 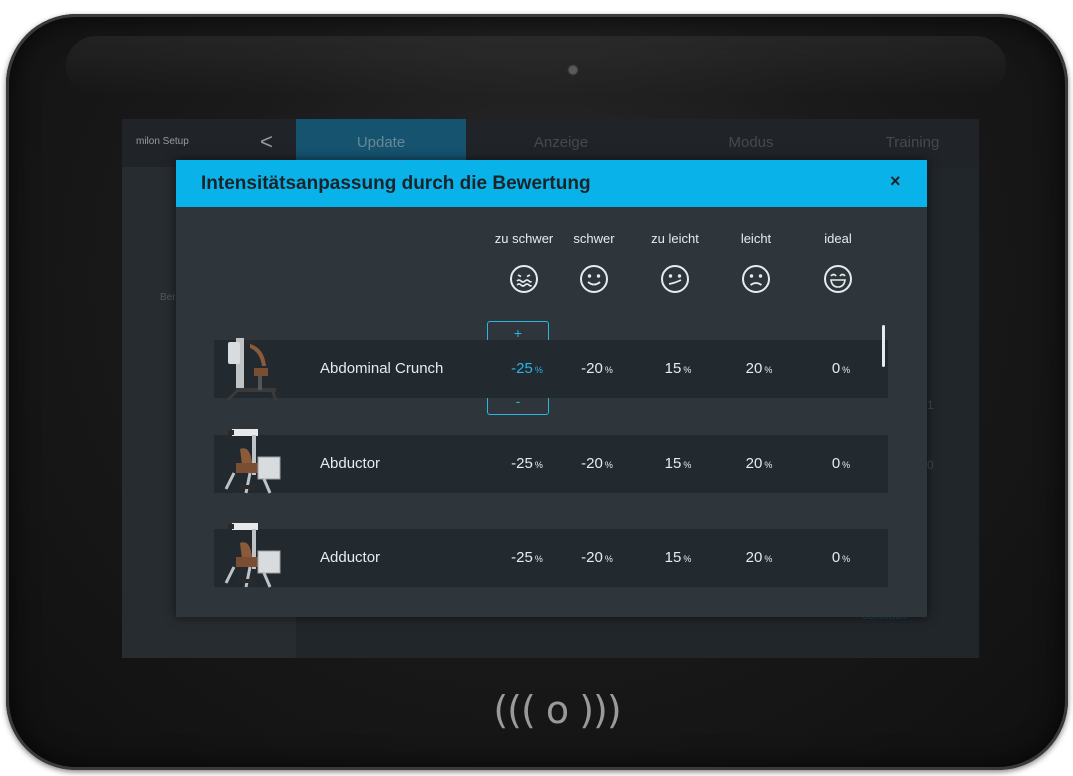 I want to click on grin-face-icon, so click(x=838, y=279).